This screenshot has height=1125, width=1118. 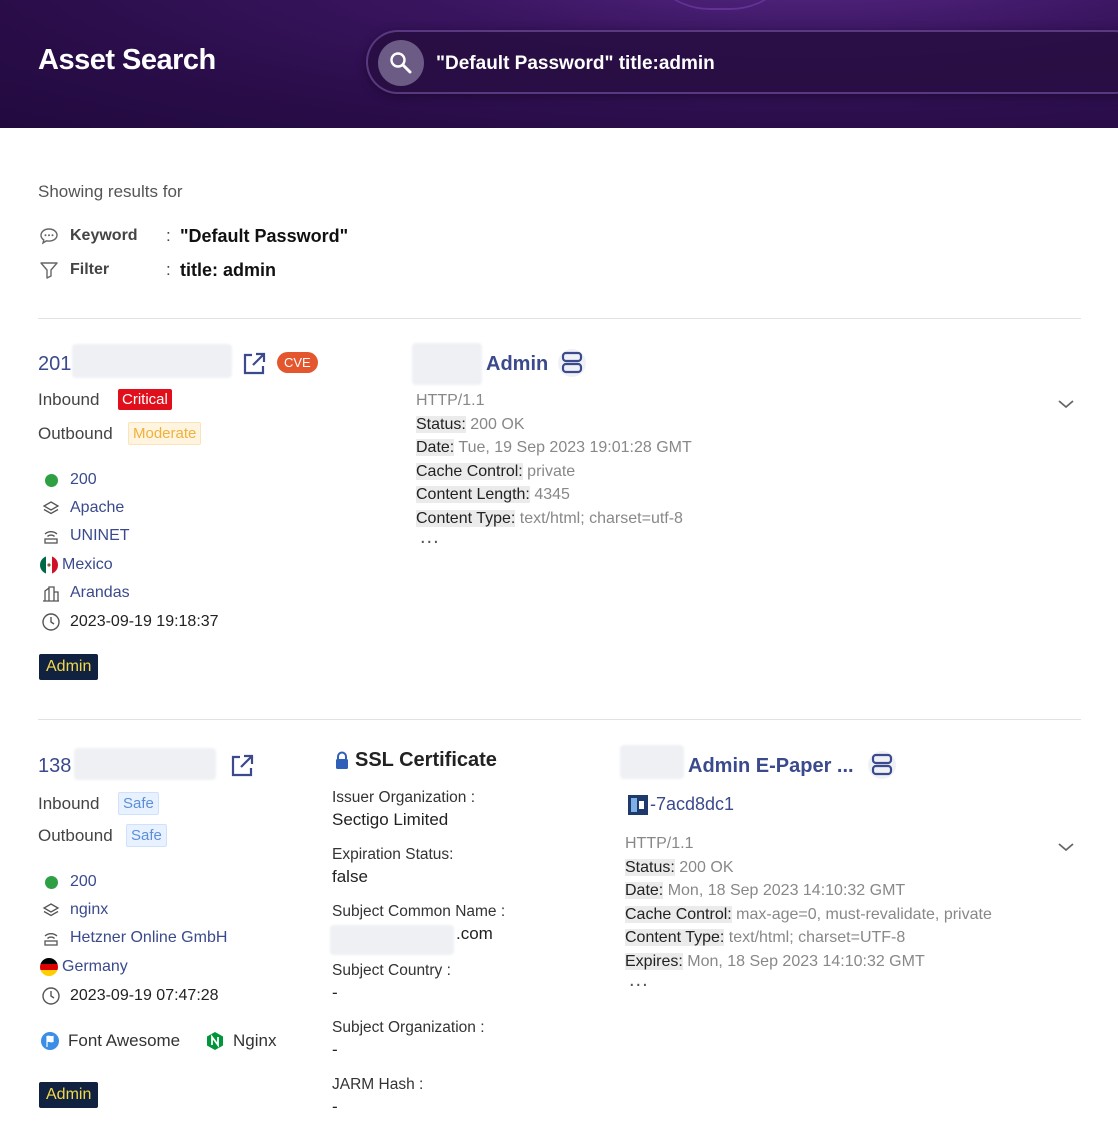 I want to click on search-query: "Default Password" title:admin, so click(x=575, y=64).